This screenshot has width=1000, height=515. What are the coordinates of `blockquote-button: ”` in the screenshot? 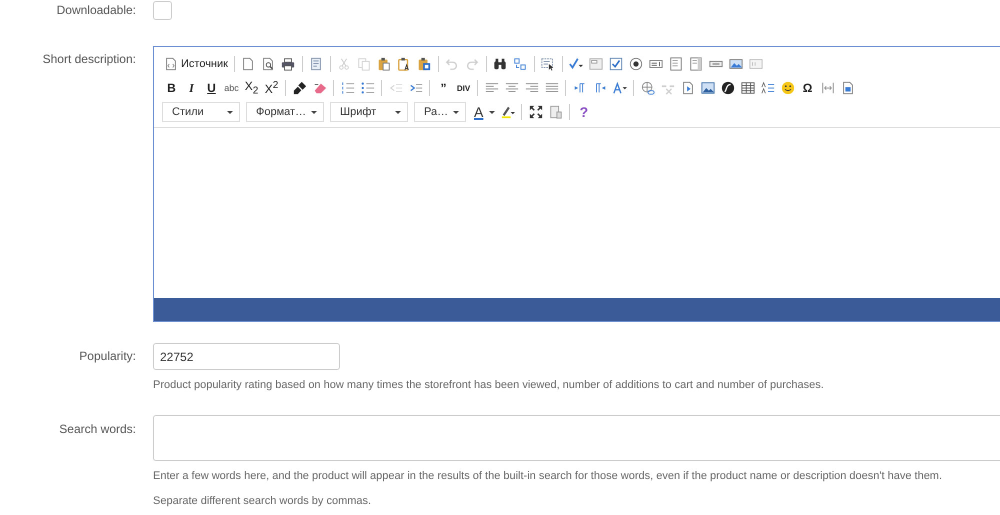 It's located at (443, 88).